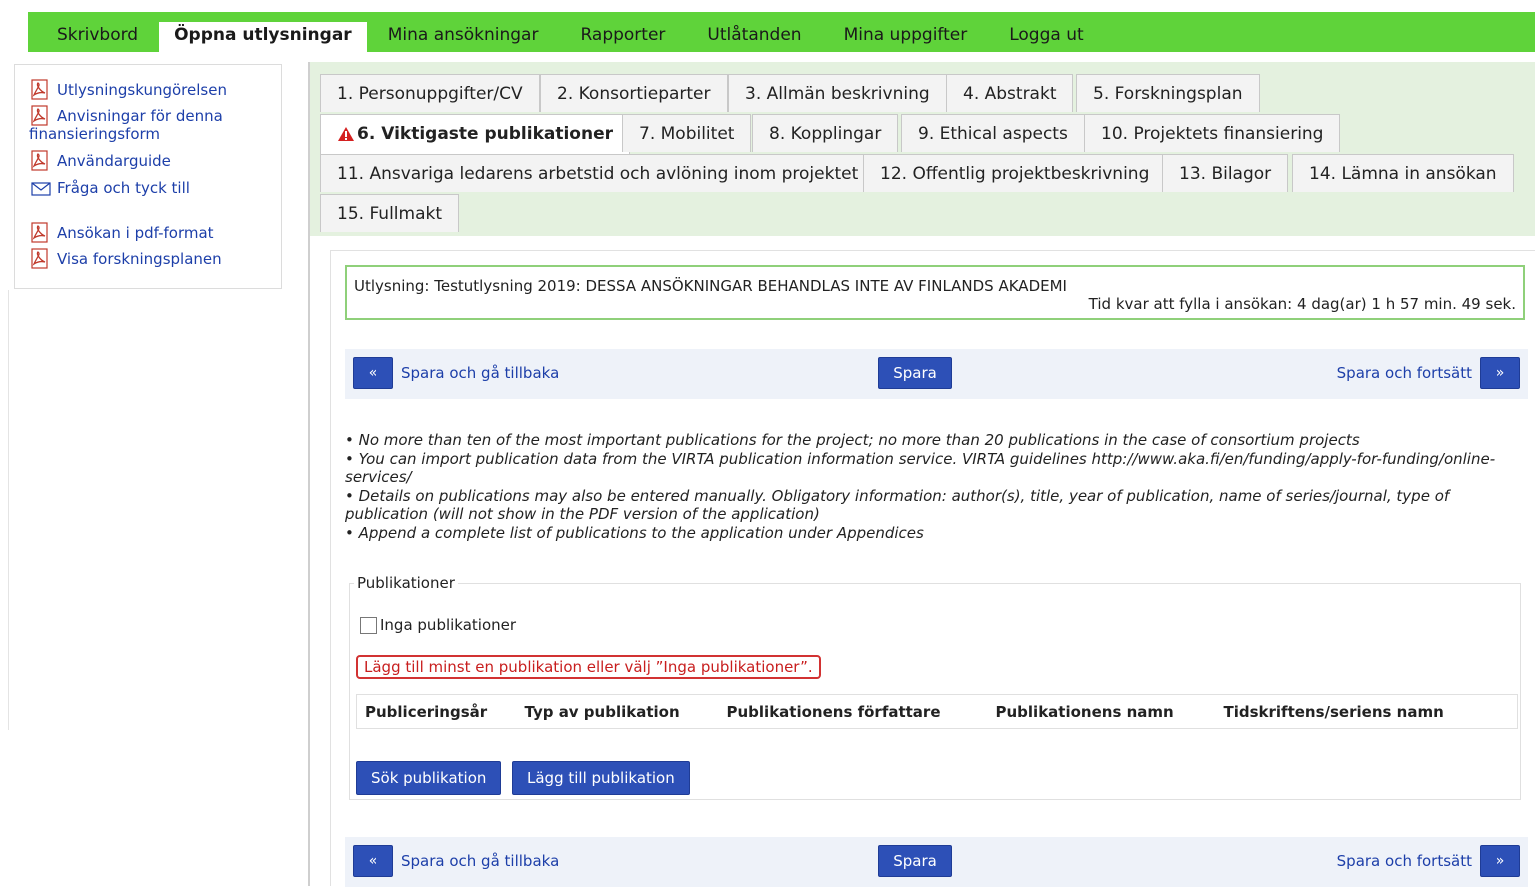  What do you see at coordinates (687, 133) in the screenshot?
I see `tab-mobilitet: 7. Mobilitet` at bounding box center [687, 133].